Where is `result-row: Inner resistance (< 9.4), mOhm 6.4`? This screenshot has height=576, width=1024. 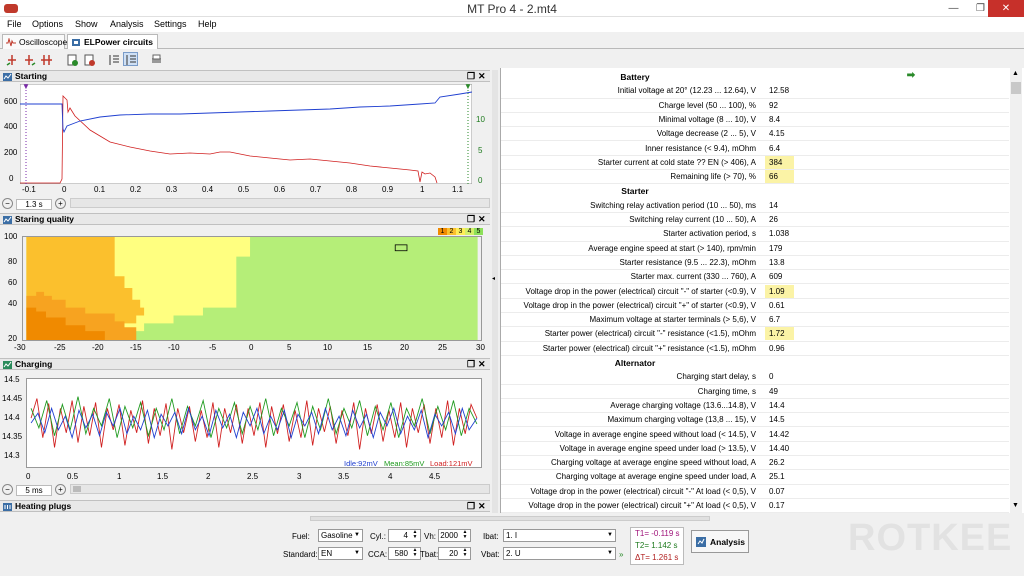
result-row: Inner resistance (< 9.4), mOhm 6.4 is located at coordinates (755, 149).